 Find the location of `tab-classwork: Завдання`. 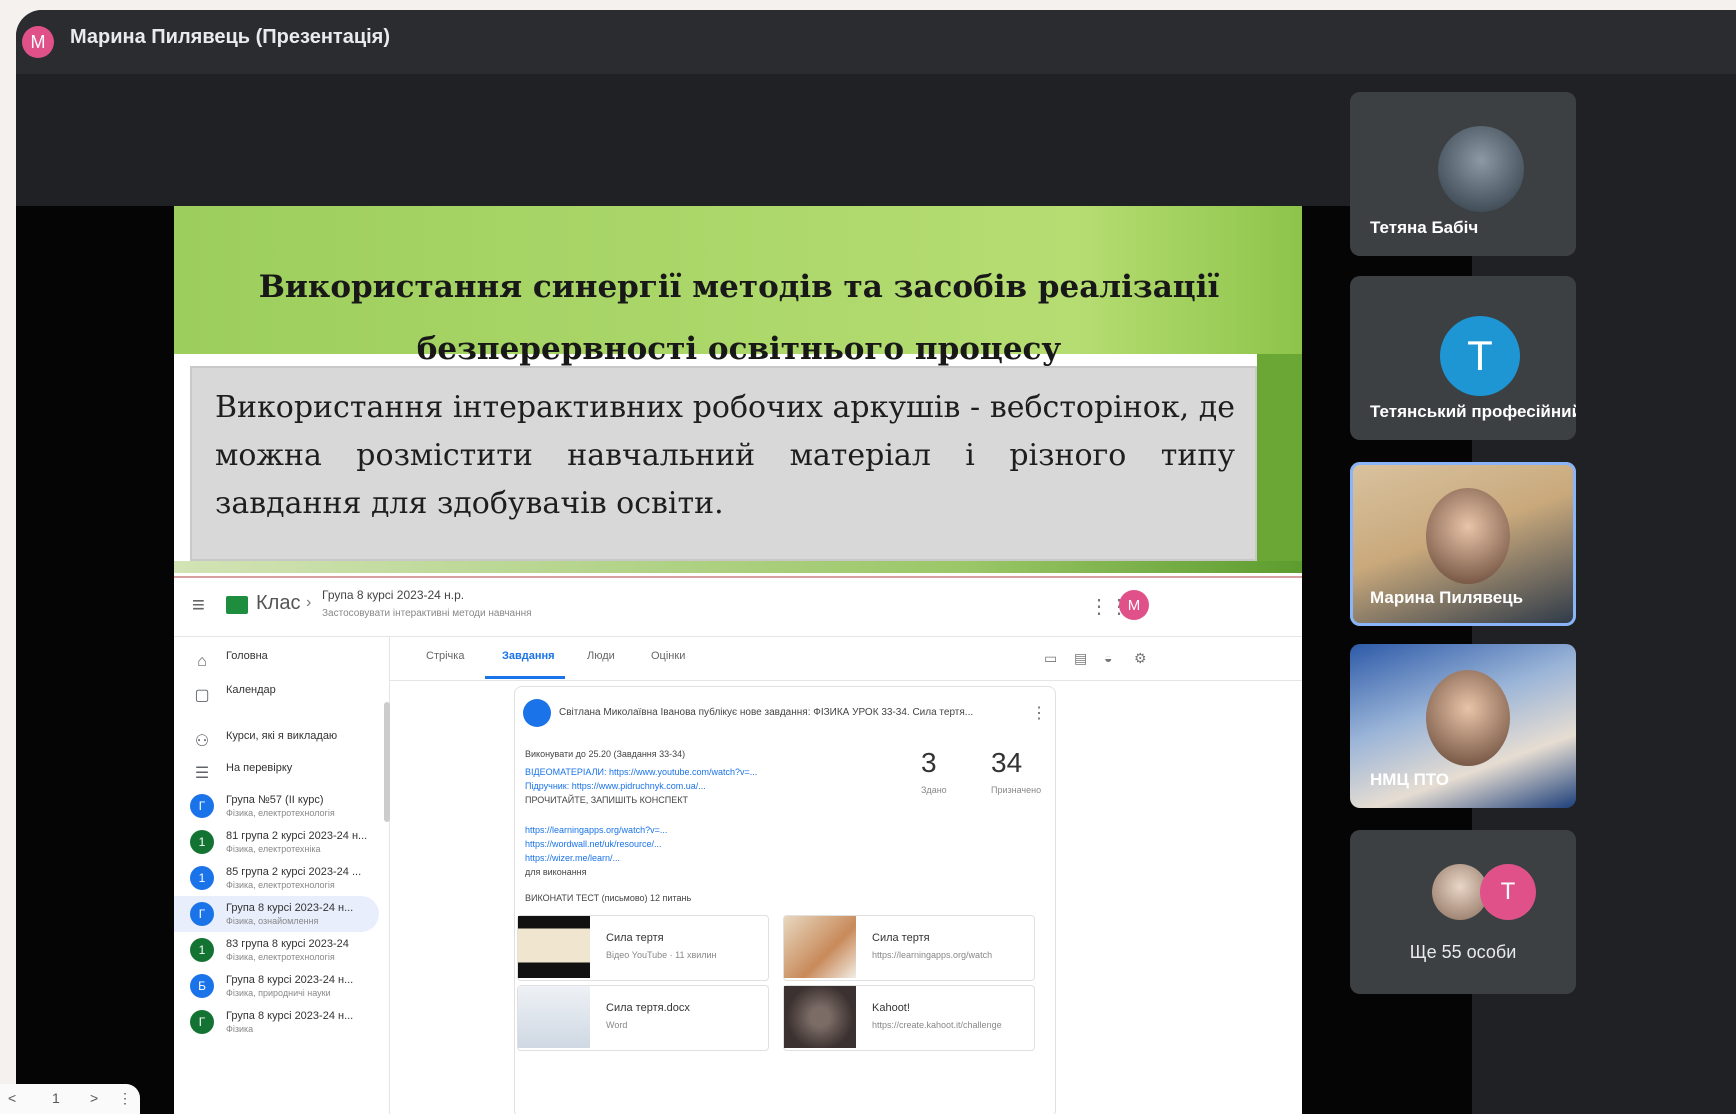

tab-classwork: Завдання is located at coordinates (528, 656).